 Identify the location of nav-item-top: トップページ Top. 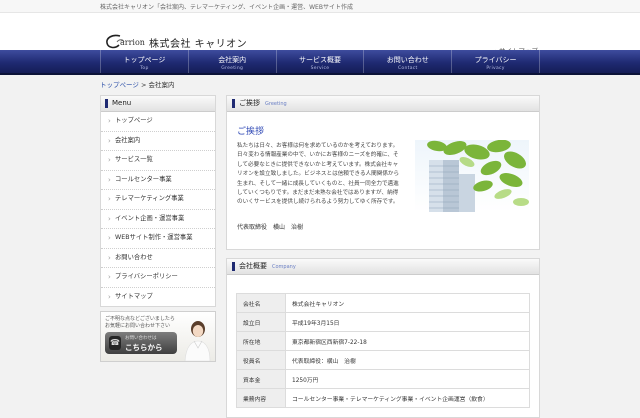
(144, 61).